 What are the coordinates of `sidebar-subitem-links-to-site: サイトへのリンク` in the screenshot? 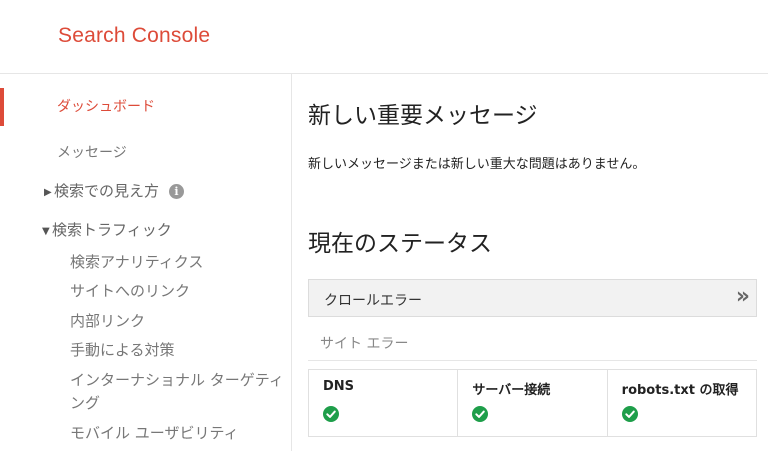 It's located at (130, 290).